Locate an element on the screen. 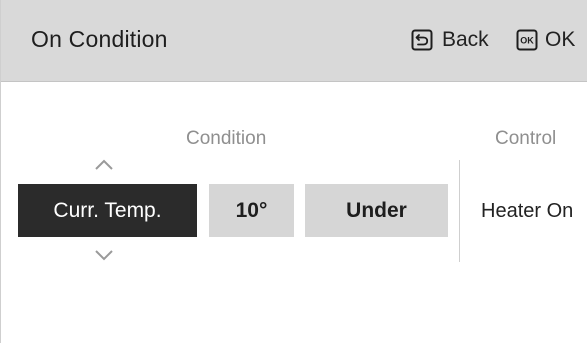  column-divider is located at coordinates (459, 211).